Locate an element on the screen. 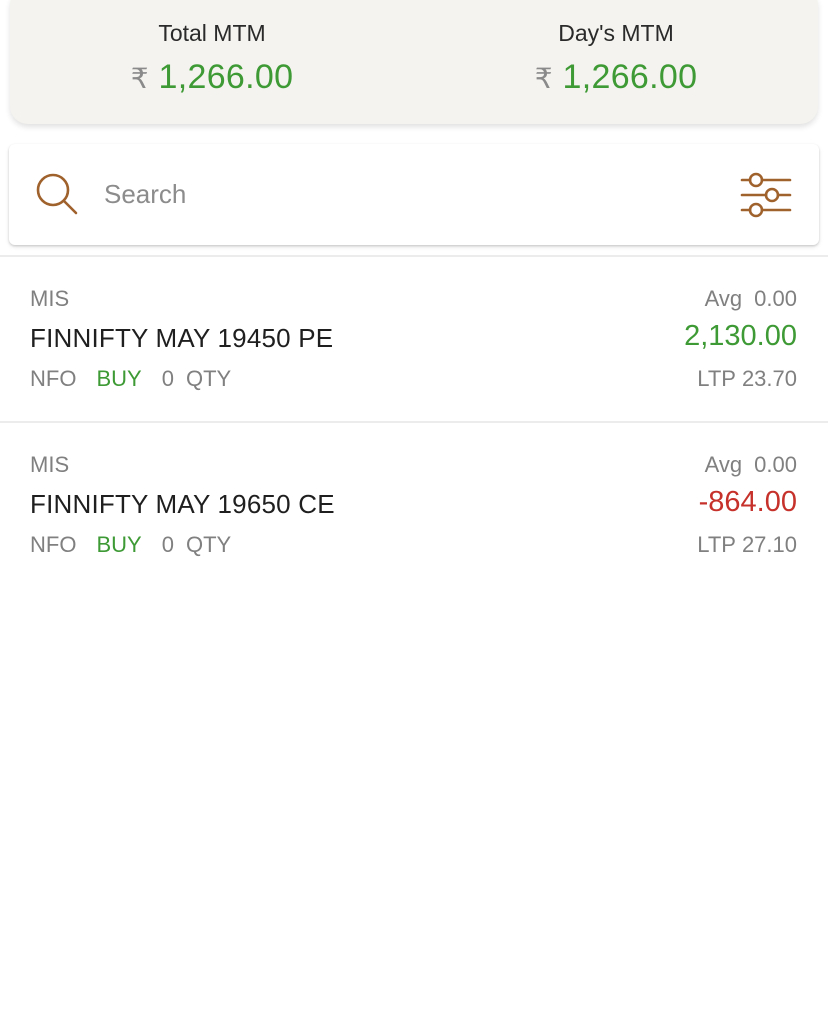 Image resolution: width=828 pixels, height=1029 pixels. search-icon is located at coordinates (57, 194).